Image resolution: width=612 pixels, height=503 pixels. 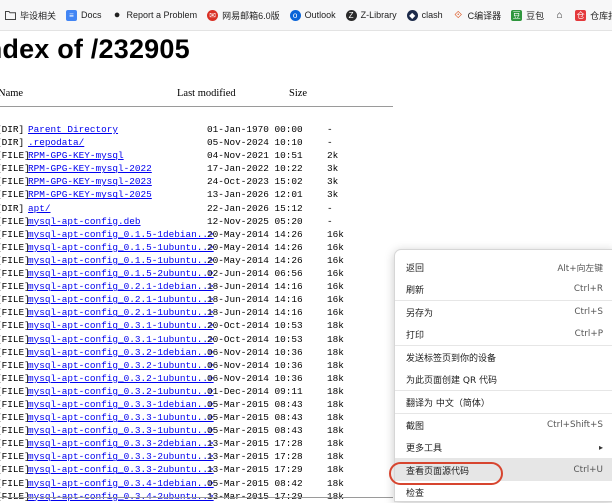 I want to click on entry-last-modified: 20-Oct-2014 10:53, so click(x=255, y=326).